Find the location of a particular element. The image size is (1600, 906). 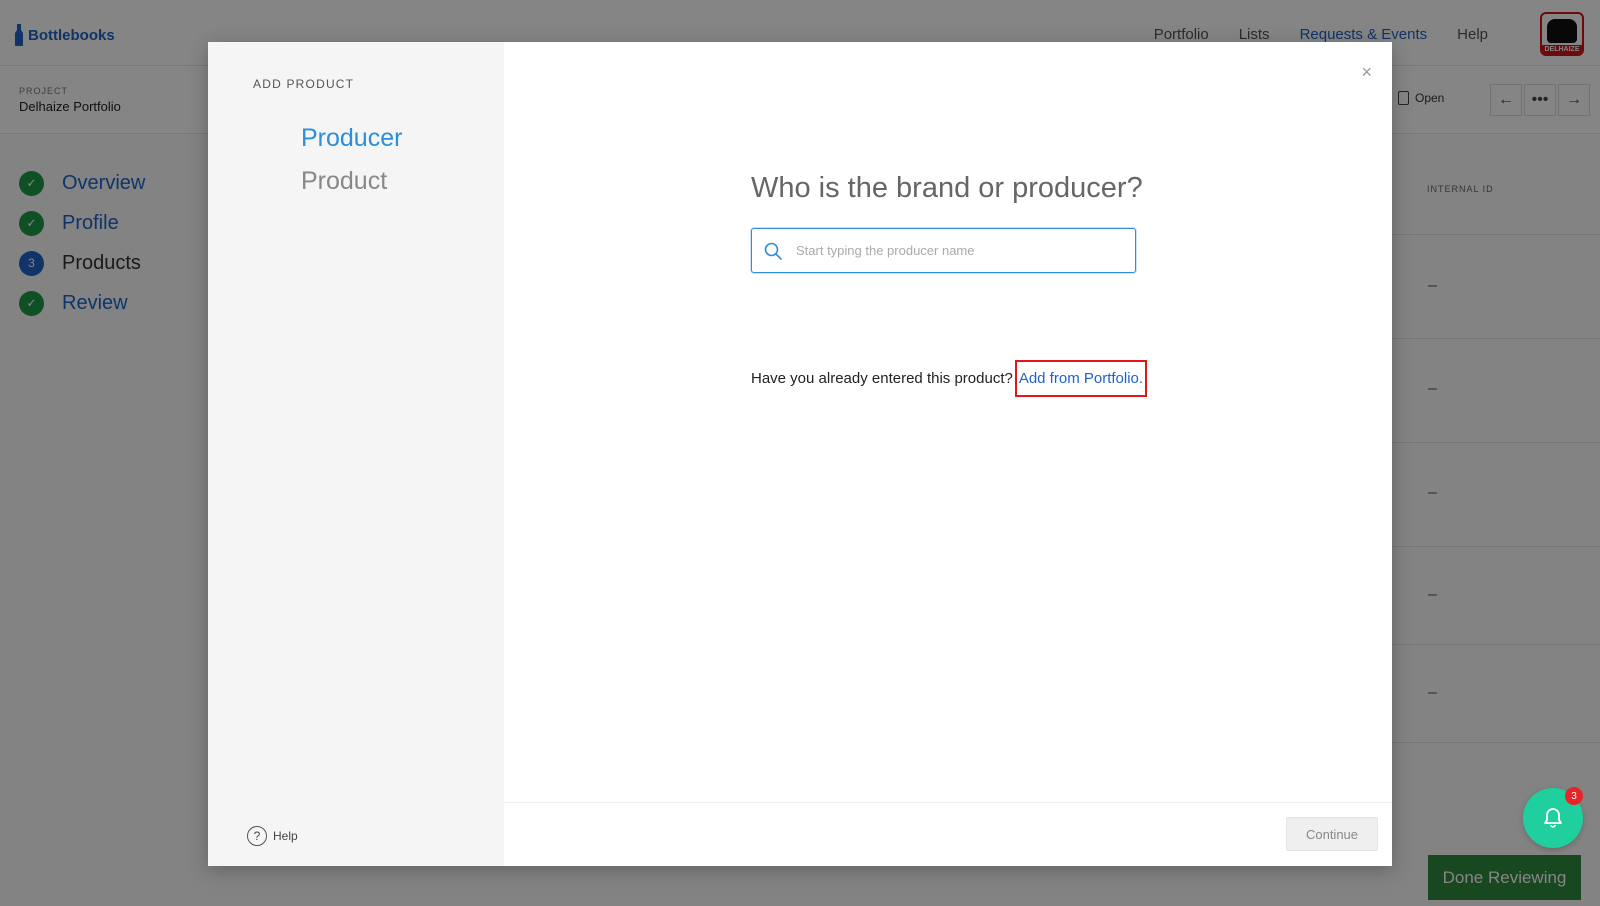

notification-count-badge: 3 is located at coordinates (1574, 796).